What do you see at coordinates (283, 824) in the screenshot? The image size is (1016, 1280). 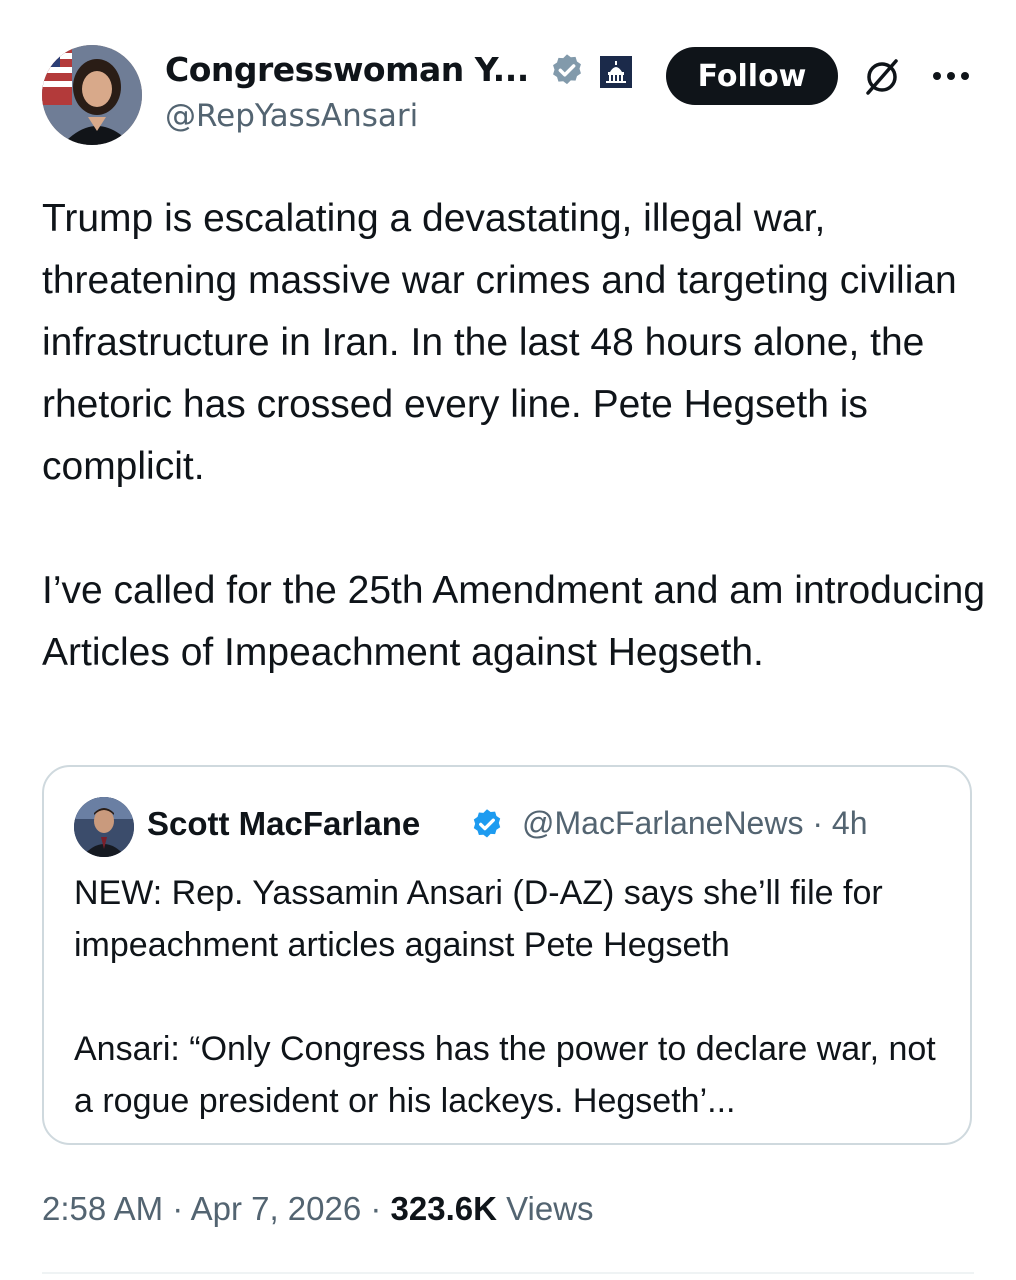 I see `quote-author-name: Scott MacFarlane` at bounding box center [283, 824].